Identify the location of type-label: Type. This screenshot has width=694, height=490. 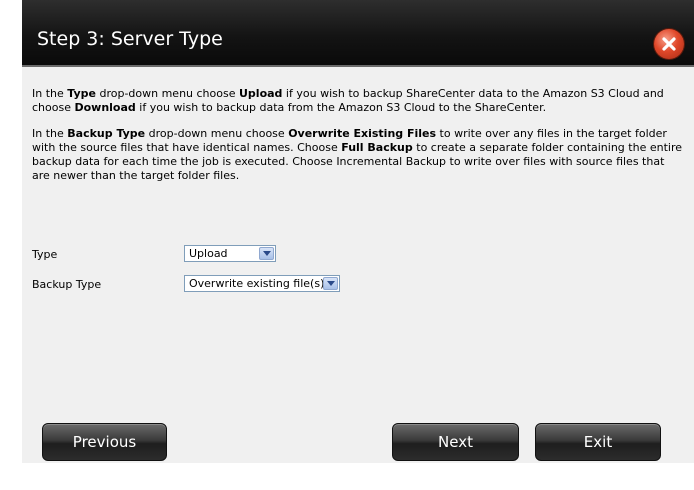
(45, 254).